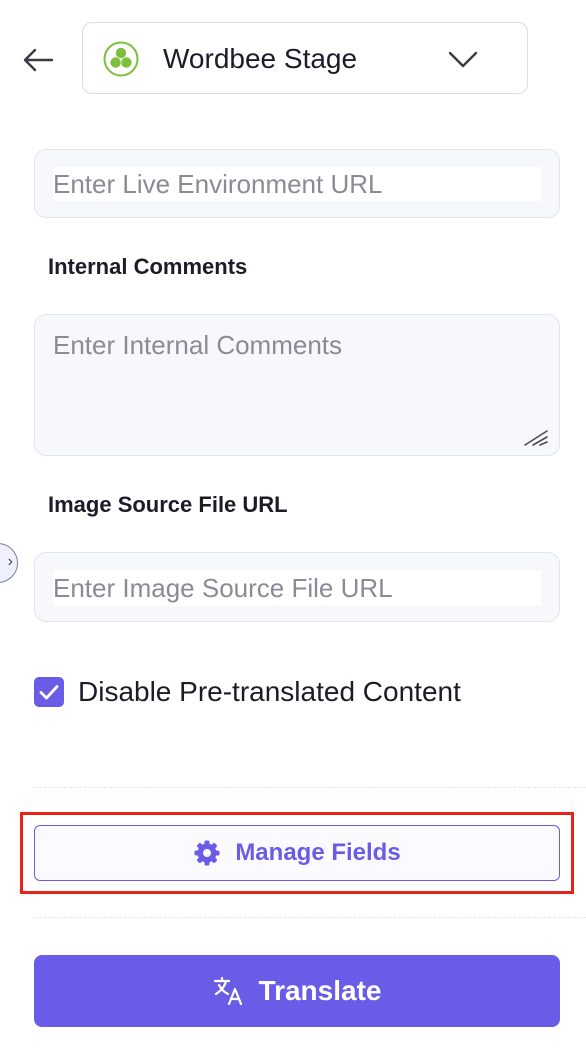 The height and width of the screenshot is (1064, 586). What do you see at coordinates (269, 692) in the screenshot?
I see `disable-pretranslated-label: Disable Pre-translated Content` at bounding box center [269, 692].